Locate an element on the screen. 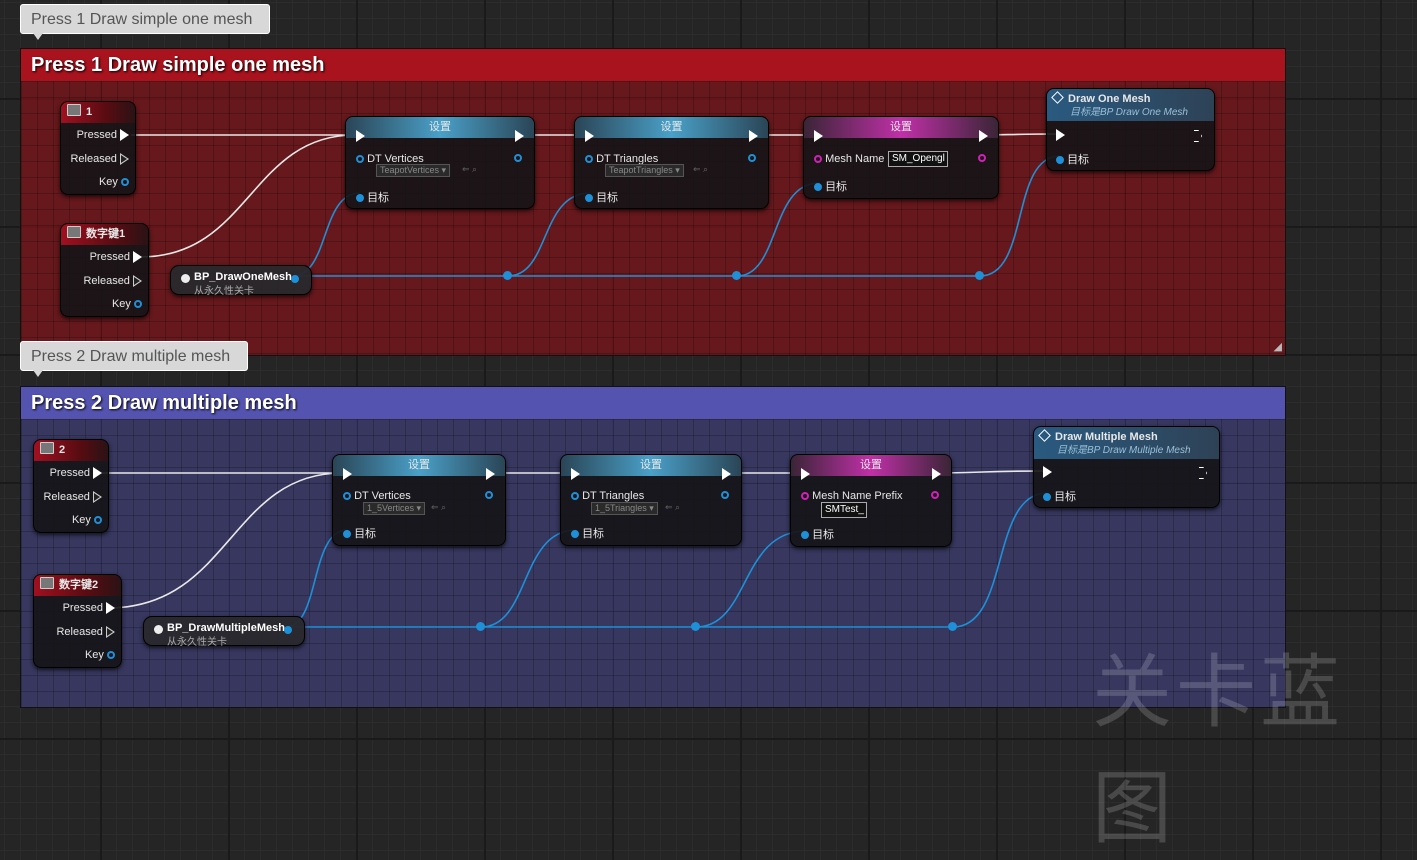  set-node-vertices-1: 设置 DT Vertices TeapotVertices ▾ ⇐ ⌕ 目标 is located at coordinates (440, 162).